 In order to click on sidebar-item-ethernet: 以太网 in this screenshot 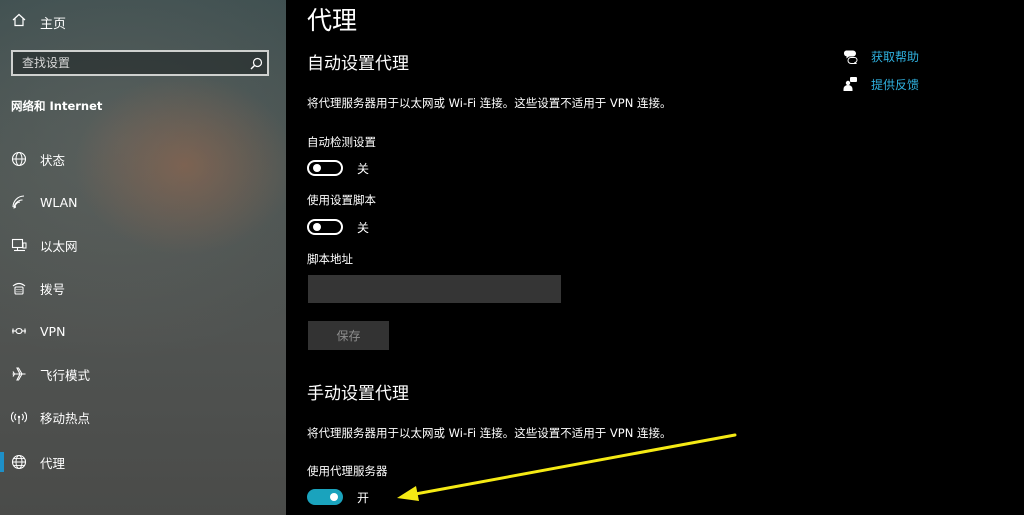, I will do `click(143, 245)`.